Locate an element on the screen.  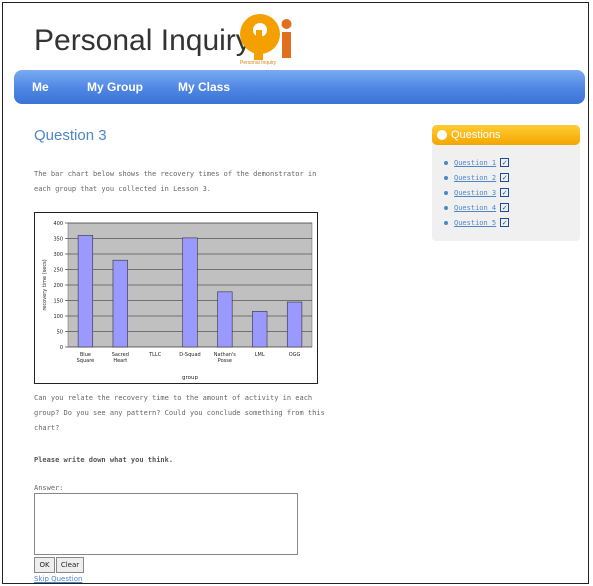
question-4-link: Question 4 is located at coordinates (475, 208).